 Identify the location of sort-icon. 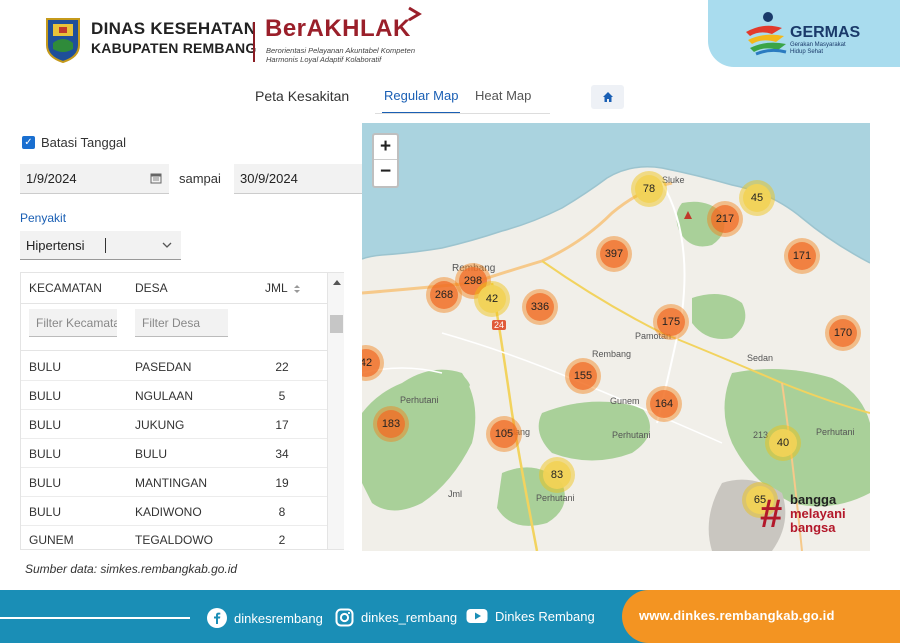
(297, 289).